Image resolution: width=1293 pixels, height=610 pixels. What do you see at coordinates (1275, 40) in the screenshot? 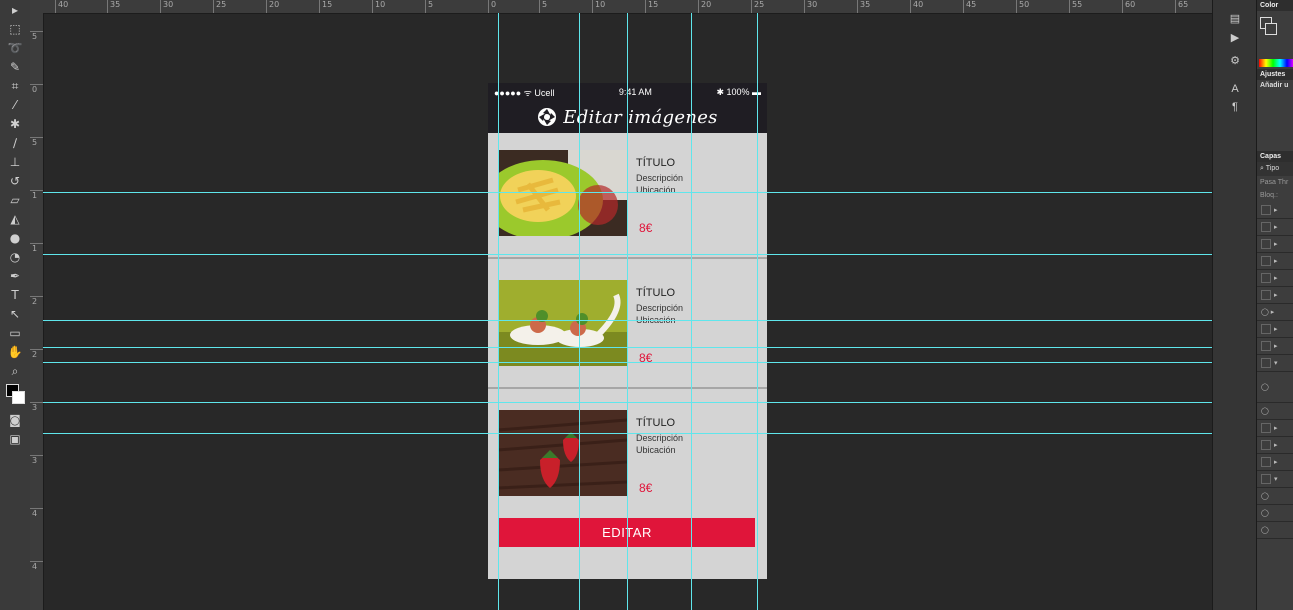
I see `color-panel` at bounding box center [1275, 40].